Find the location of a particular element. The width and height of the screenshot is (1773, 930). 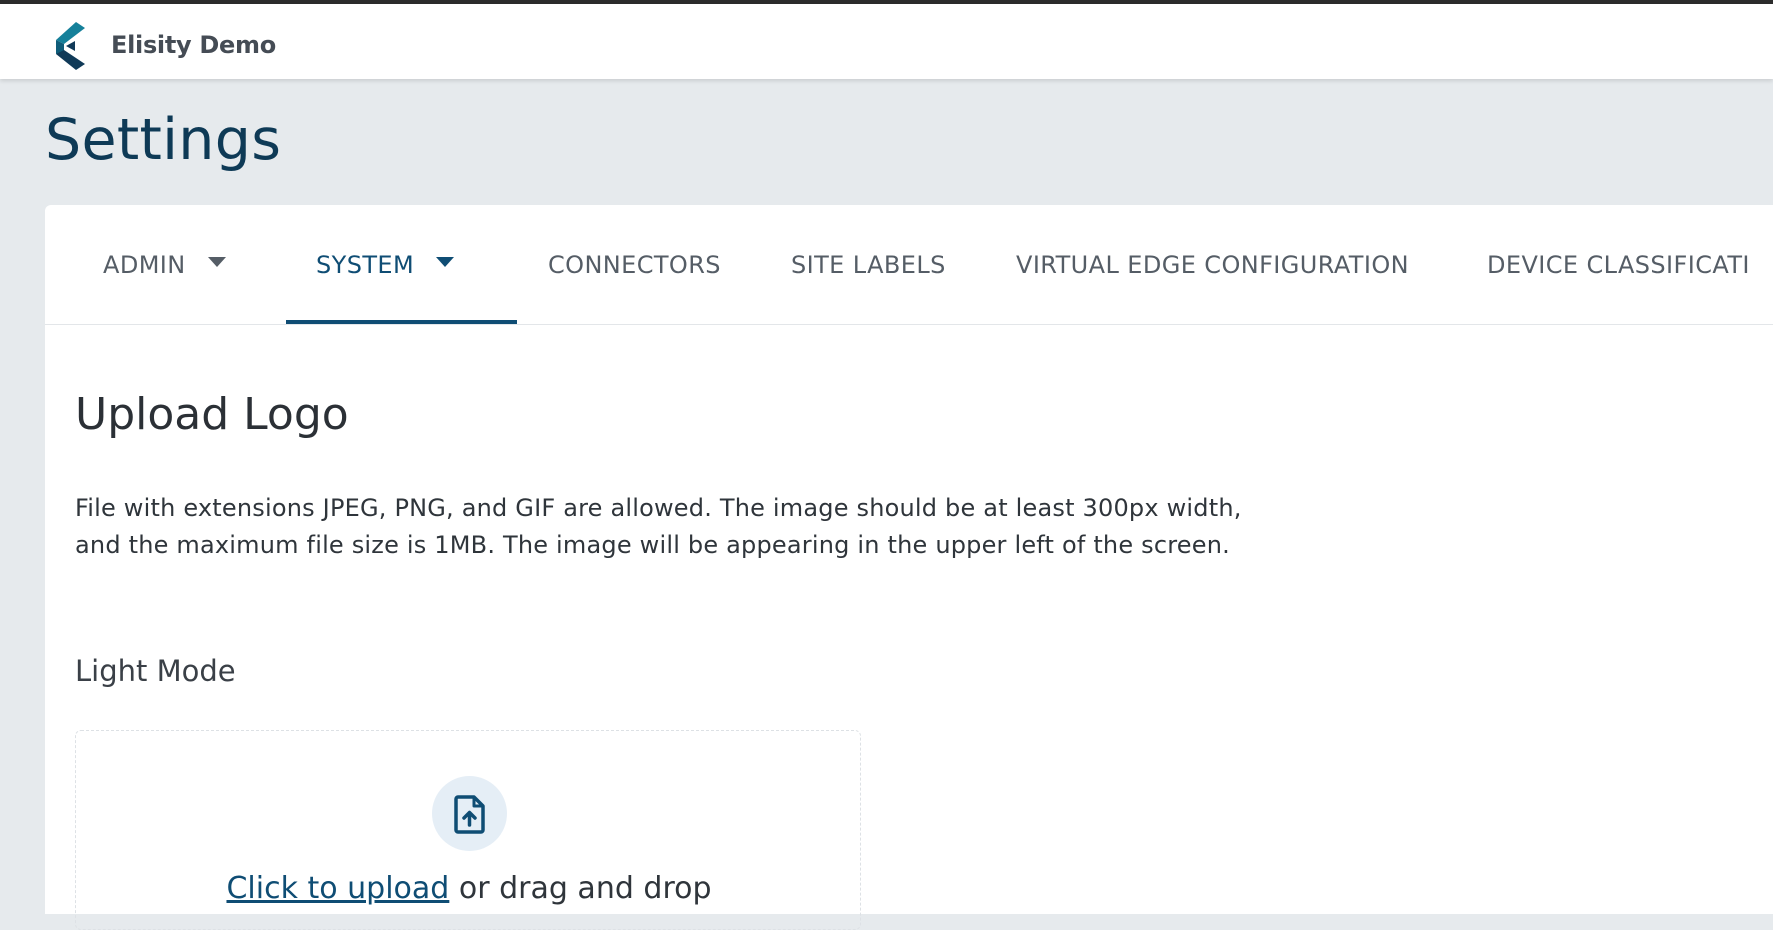

upload-instructions: Click to upload or drag and drop is located at coordinates (469, 888).